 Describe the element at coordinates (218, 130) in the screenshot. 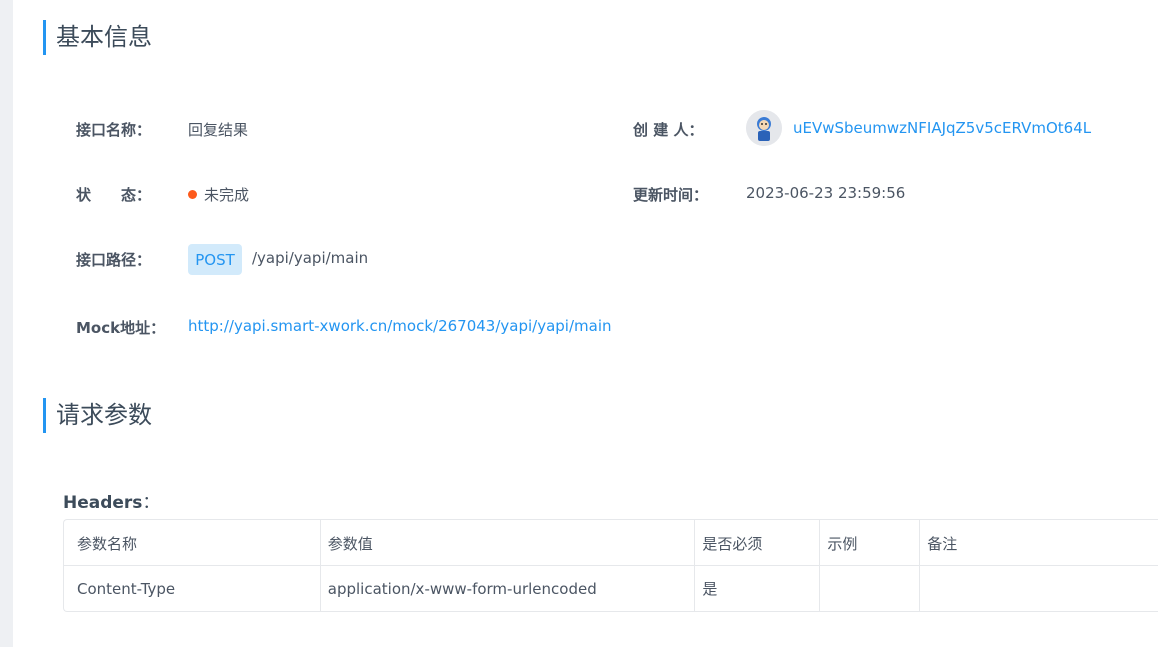

I see `interface-name-value: 回复结果` at that location.